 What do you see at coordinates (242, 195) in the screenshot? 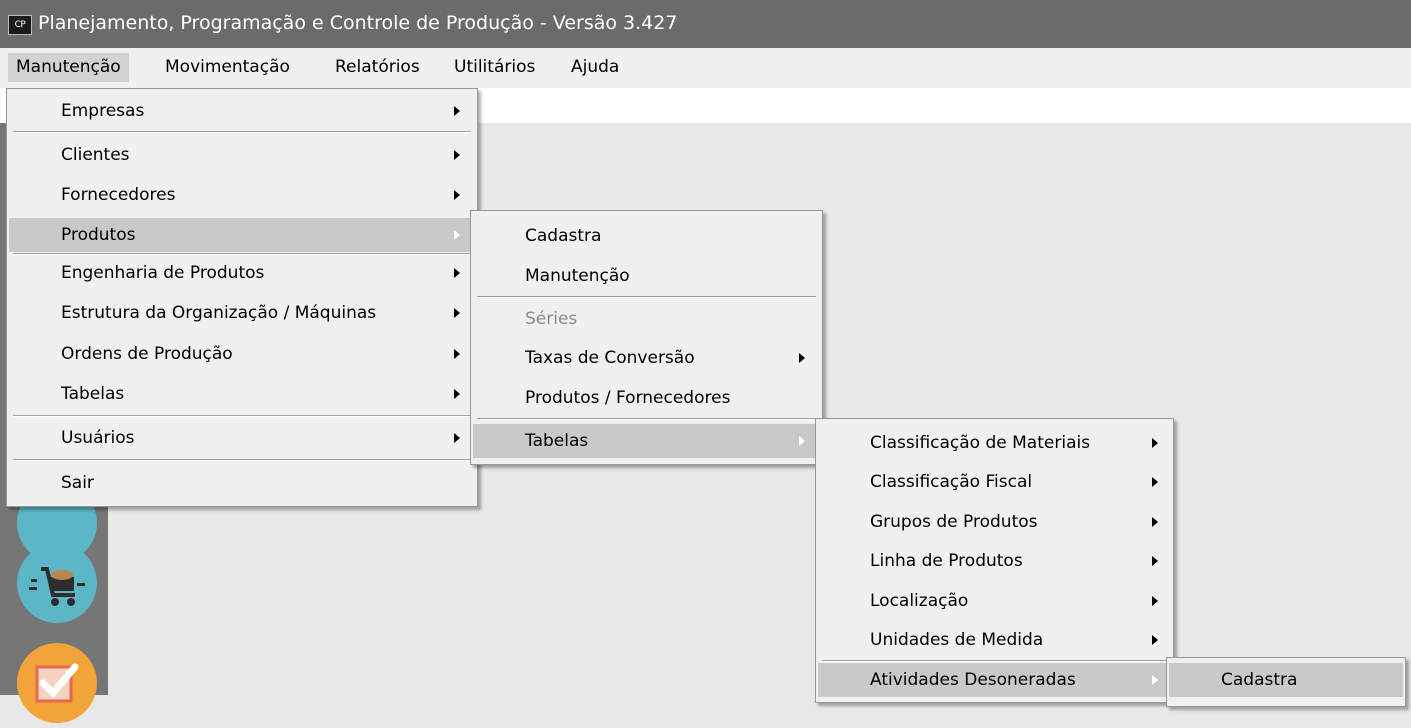
I see `menu-item-fornecedores: Fornecedores` at bounding box center [242, 195].